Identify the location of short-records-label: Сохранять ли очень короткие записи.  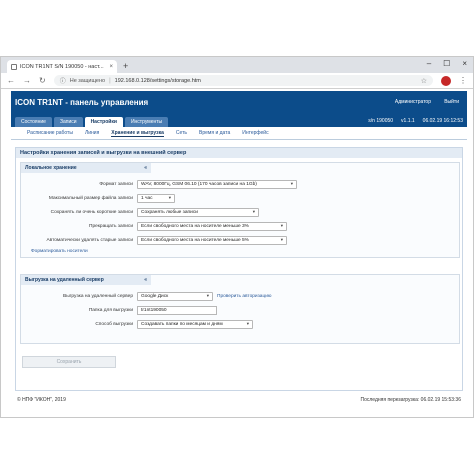
(91, 212).